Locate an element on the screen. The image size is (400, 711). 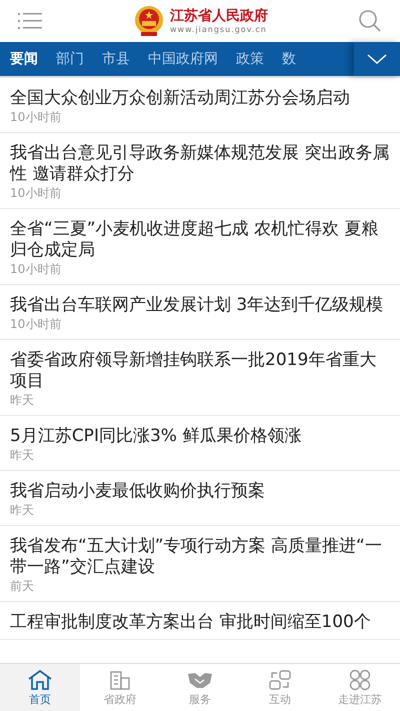
site-url: www.jiangsu.gov.cn is located at coordinates (219, 29).